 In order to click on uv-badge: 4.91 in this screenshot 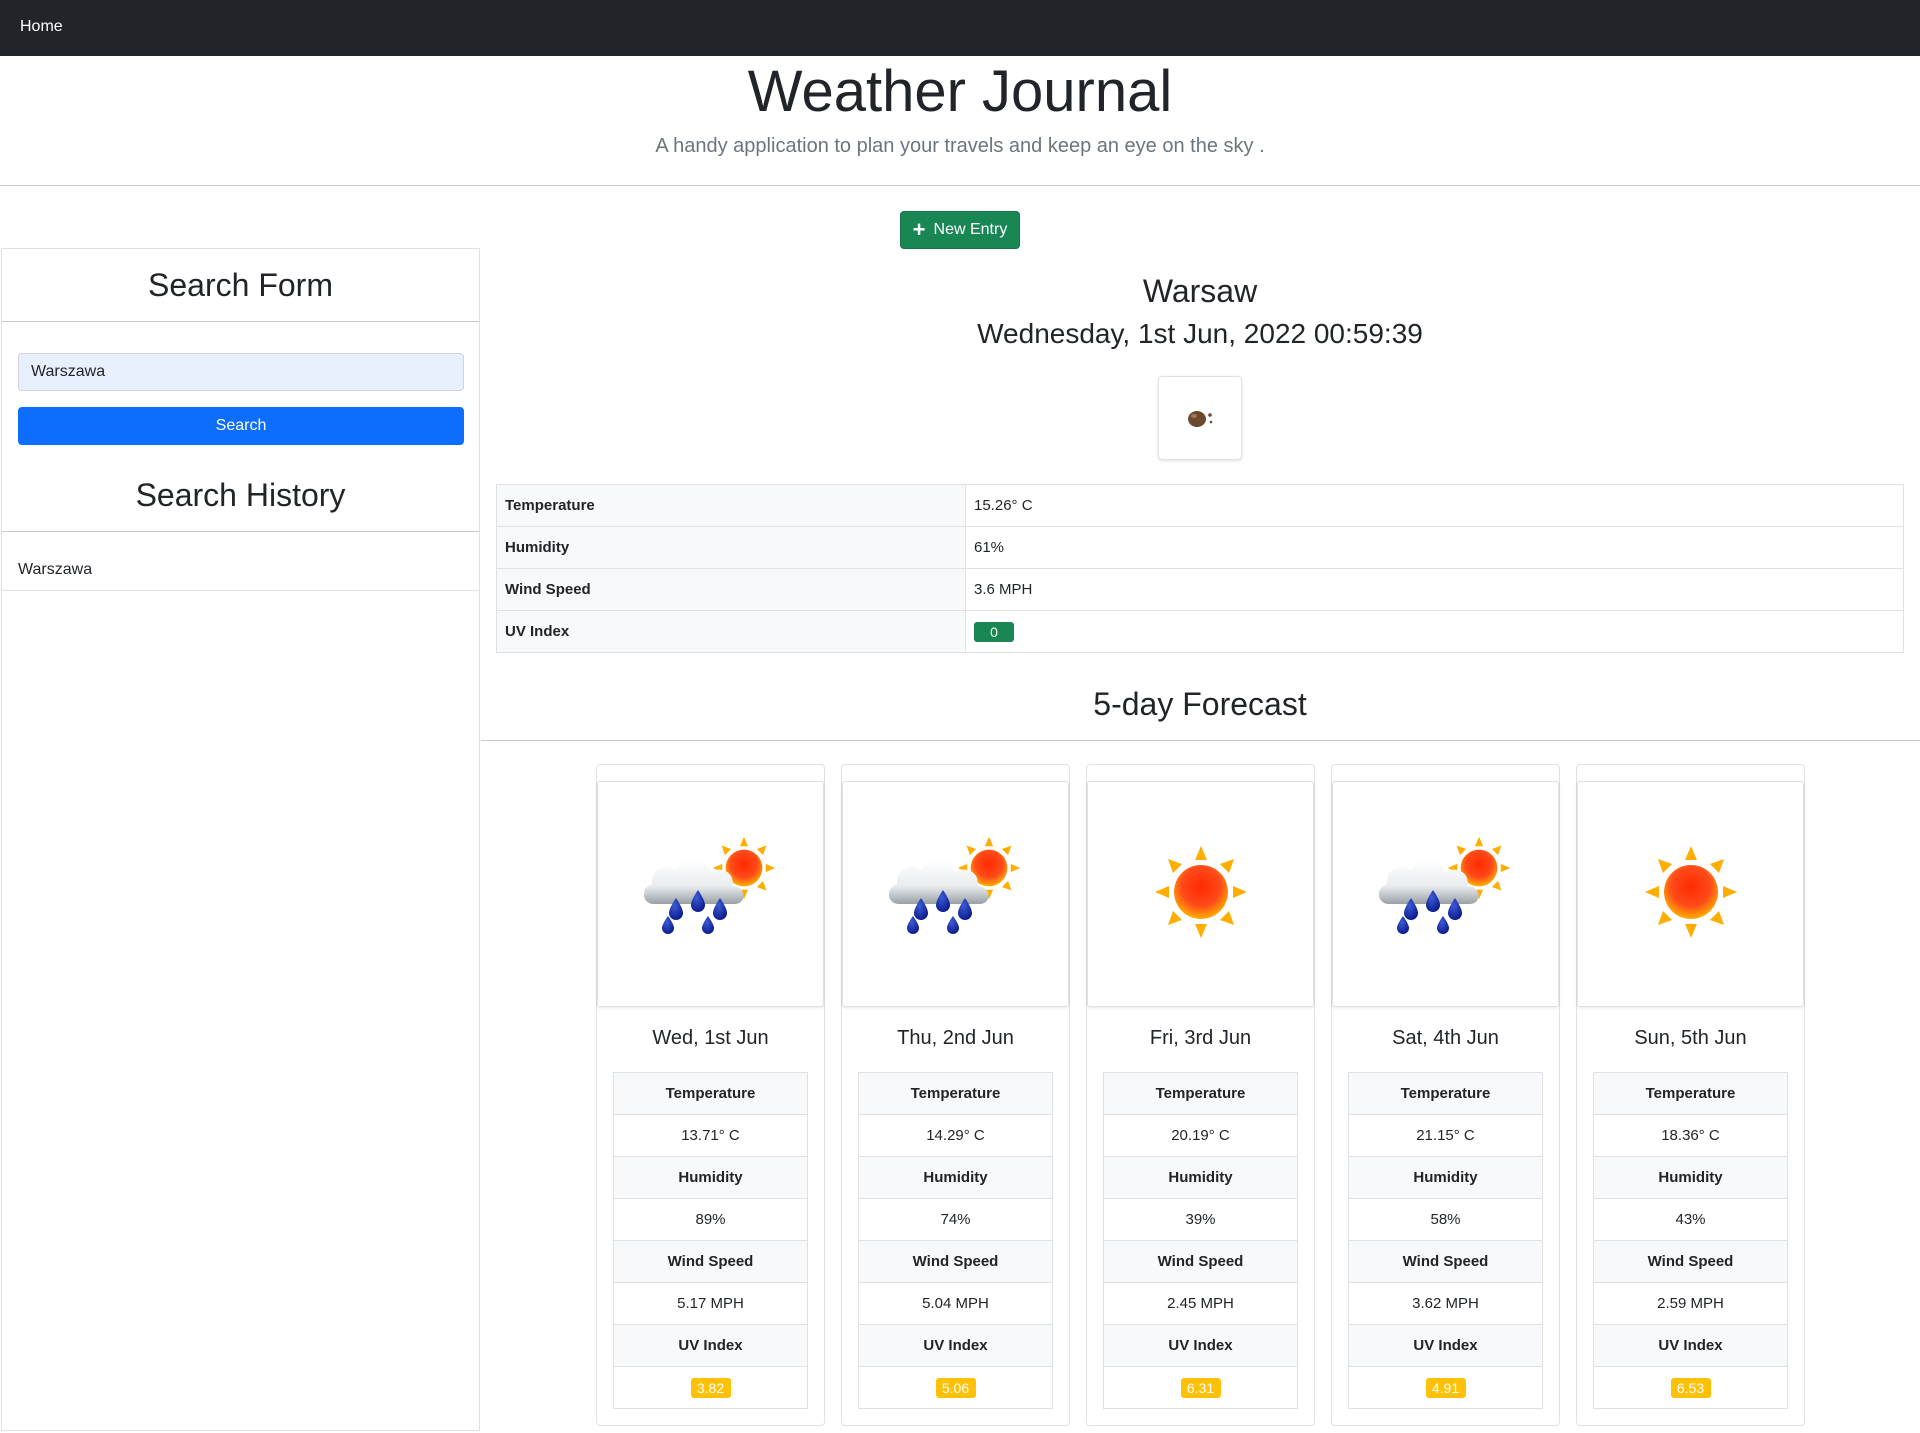, I will do `click(1445, 1387)`.